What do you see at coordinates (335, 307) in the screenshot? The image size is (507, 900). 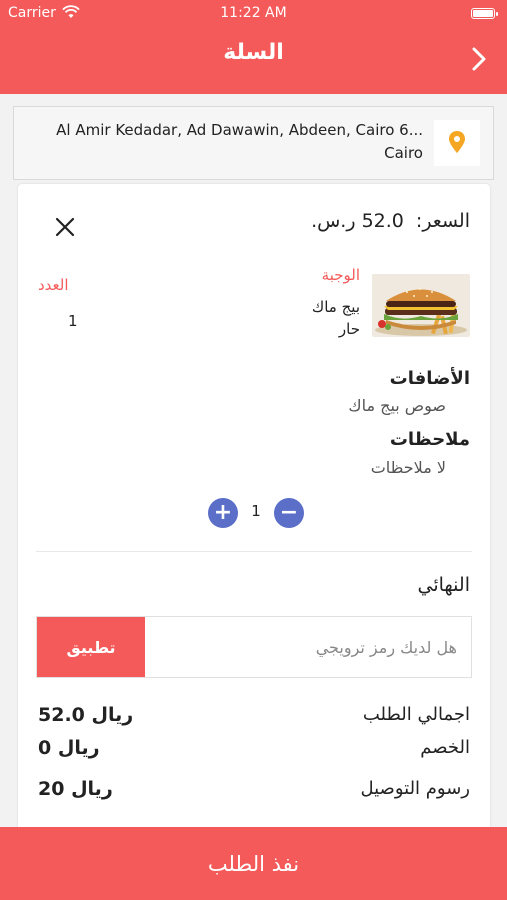 I see `meal-name-line-1: بيج ماك` at bounding box center [335, 307].